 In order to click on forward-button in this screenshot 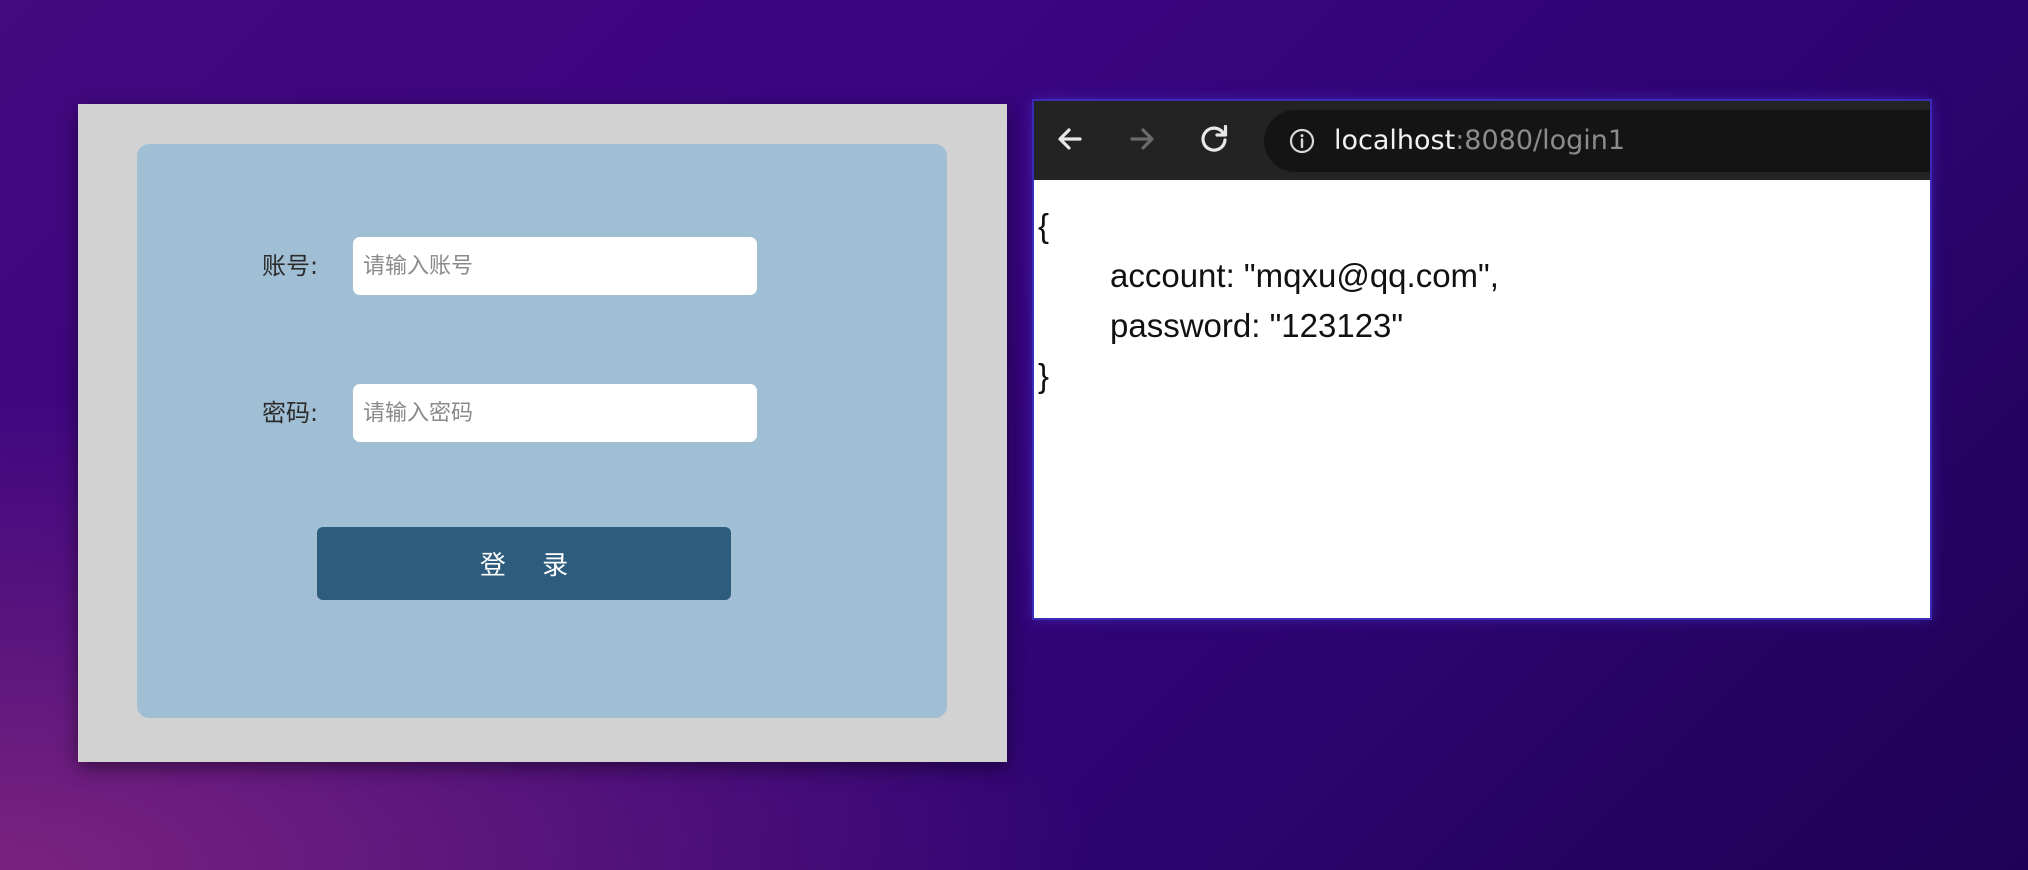, I will do `click(1142, 139)`.